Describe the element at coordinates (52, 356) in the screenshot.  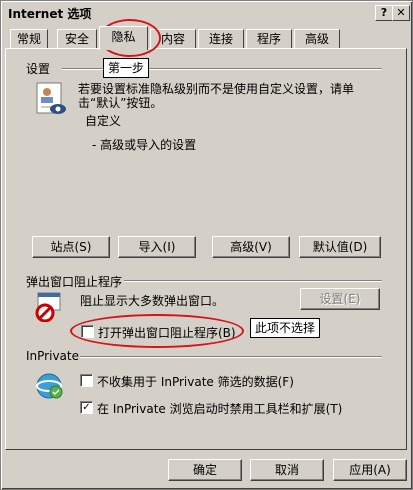
I see `inprivate-section-label: InPrivate` at that location.